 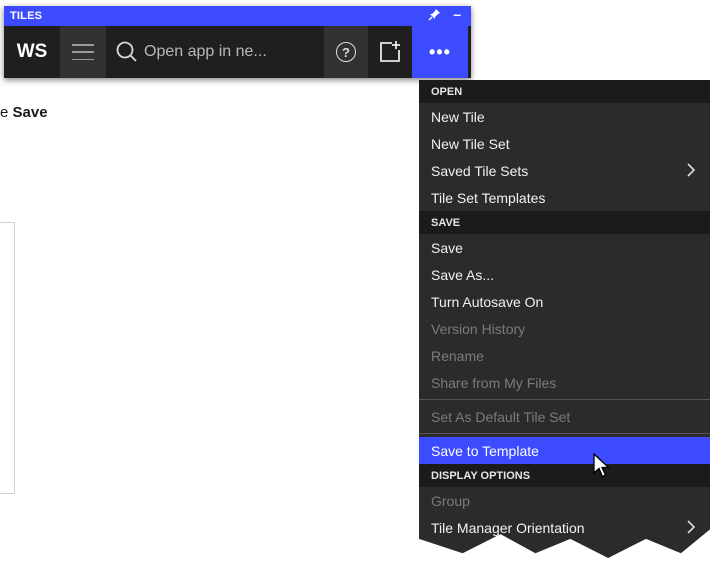 What do you see at coordinates (126, 51) in the screenshot?
I see `search-icon` at bounding box center [126, 51].